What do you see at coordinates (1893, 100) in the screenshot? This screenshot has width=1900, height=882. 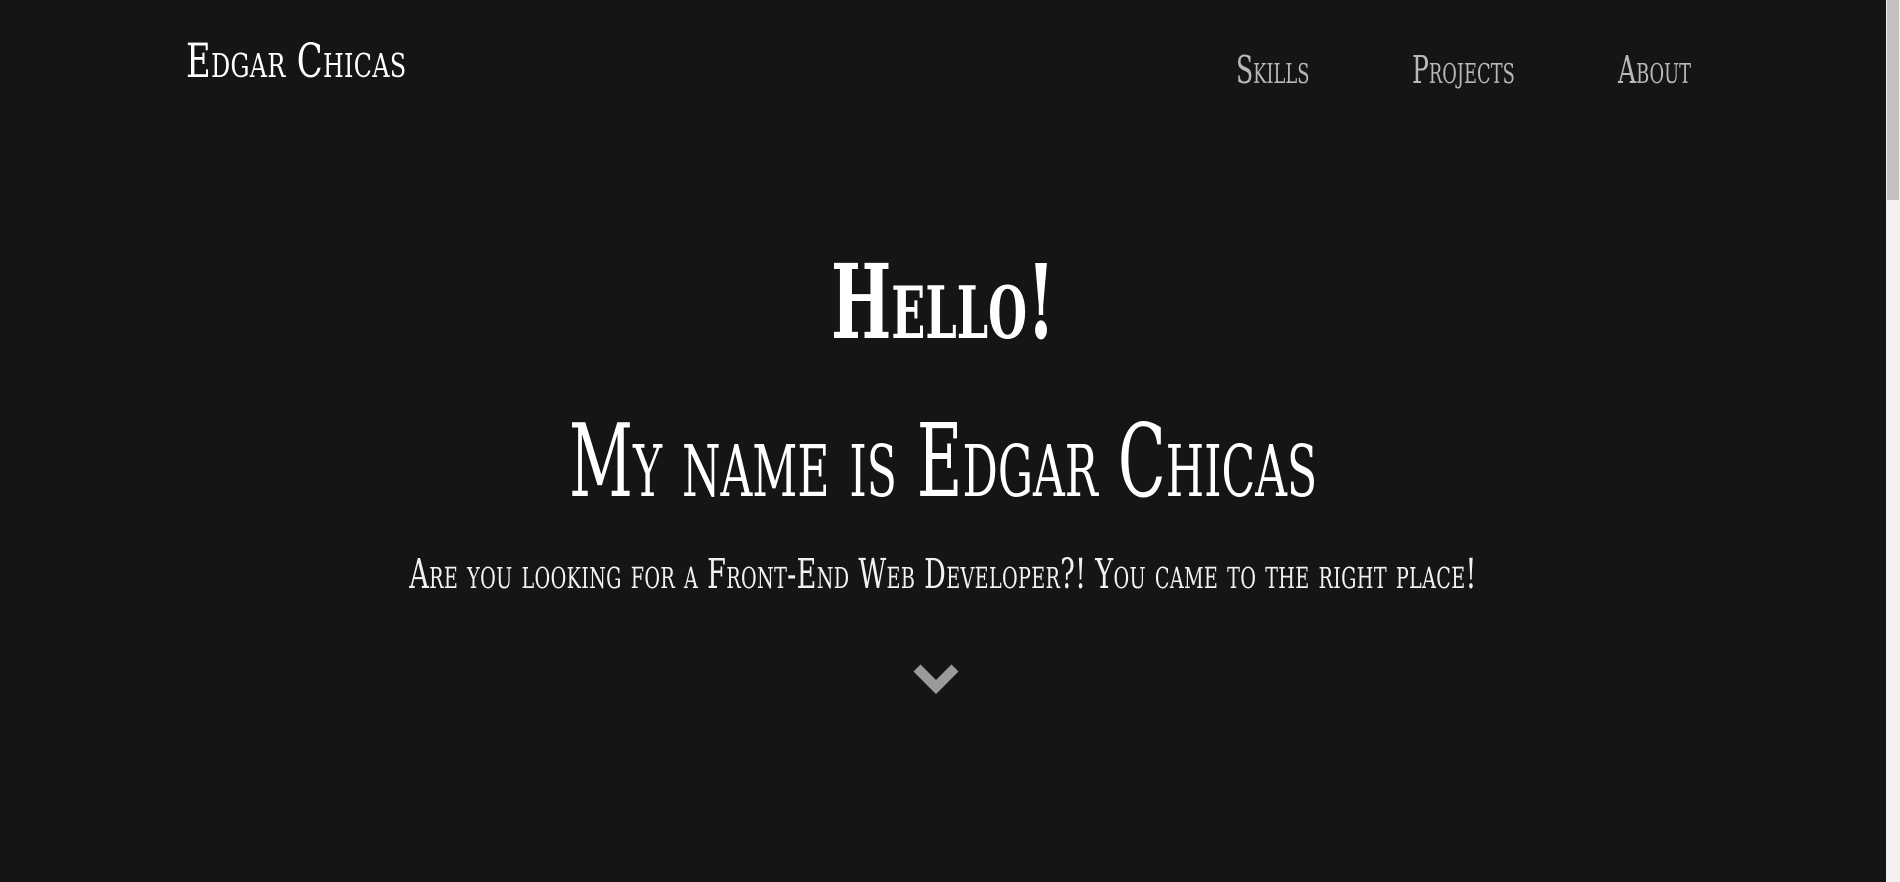 I see `scrollbar-thumb` at bounding box center [1893, 100].